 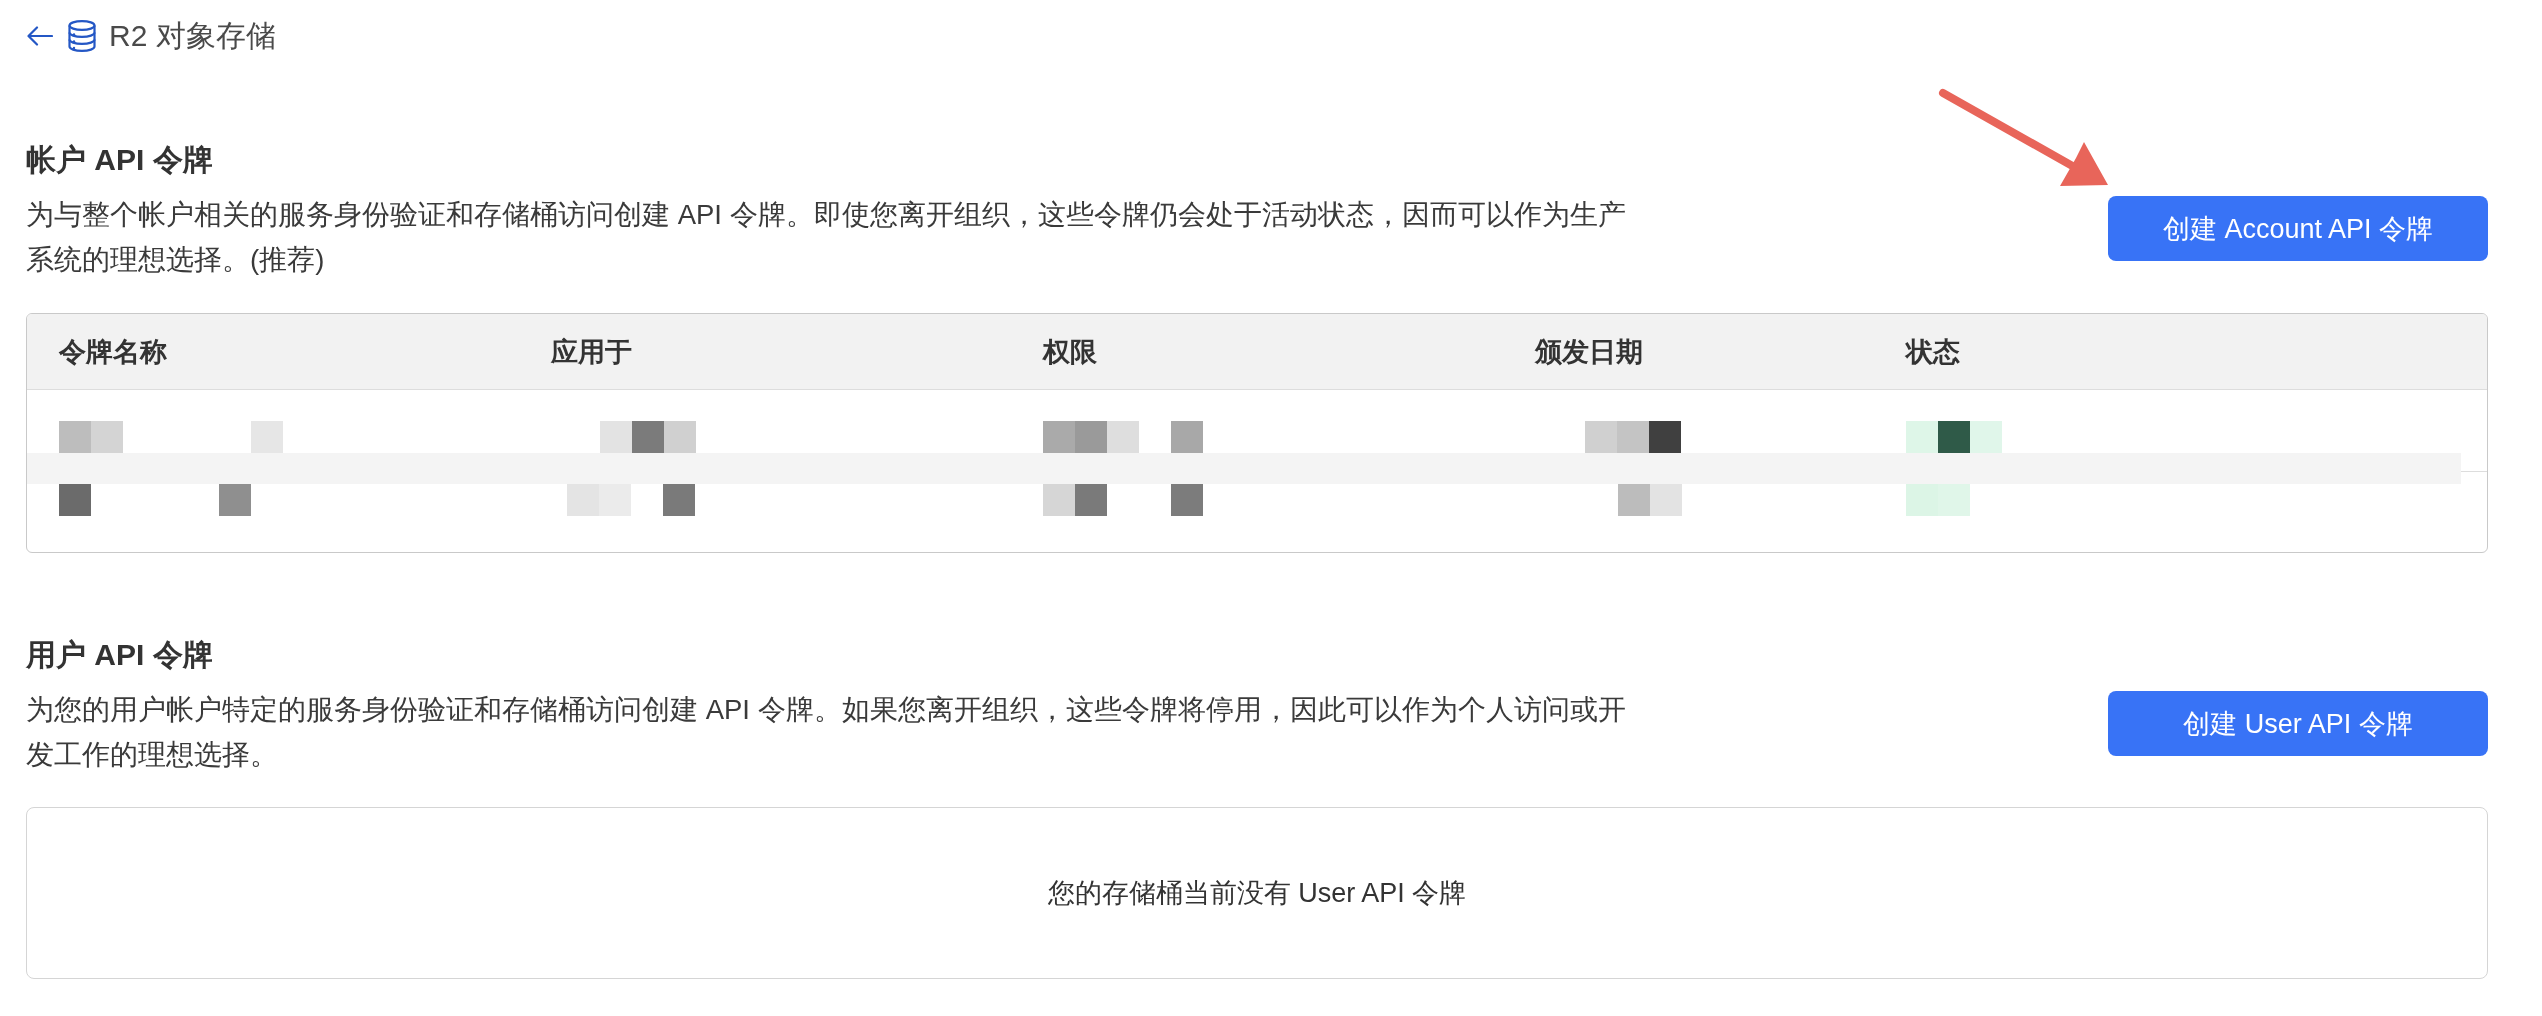 What do you see at coordinates (82, 36) in the screenshot?
I see `database-icon` at bounding box center [82, 36].